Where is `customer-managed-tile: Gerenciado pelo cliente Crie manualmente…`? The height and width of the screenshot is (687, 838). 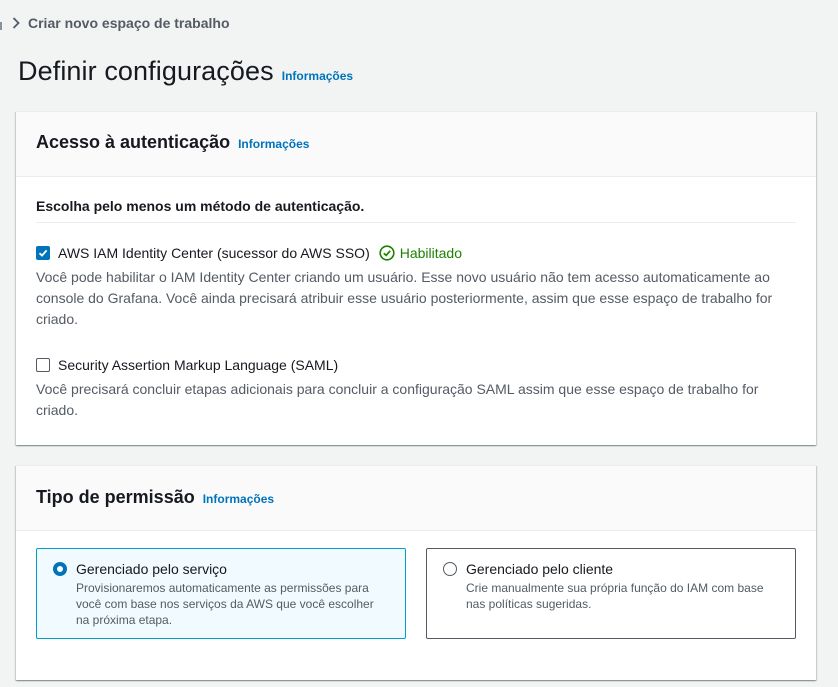
customer-managed-tile: Gerenciado pelo cliente Crie manualmente… is located at coordinates (611, 593).